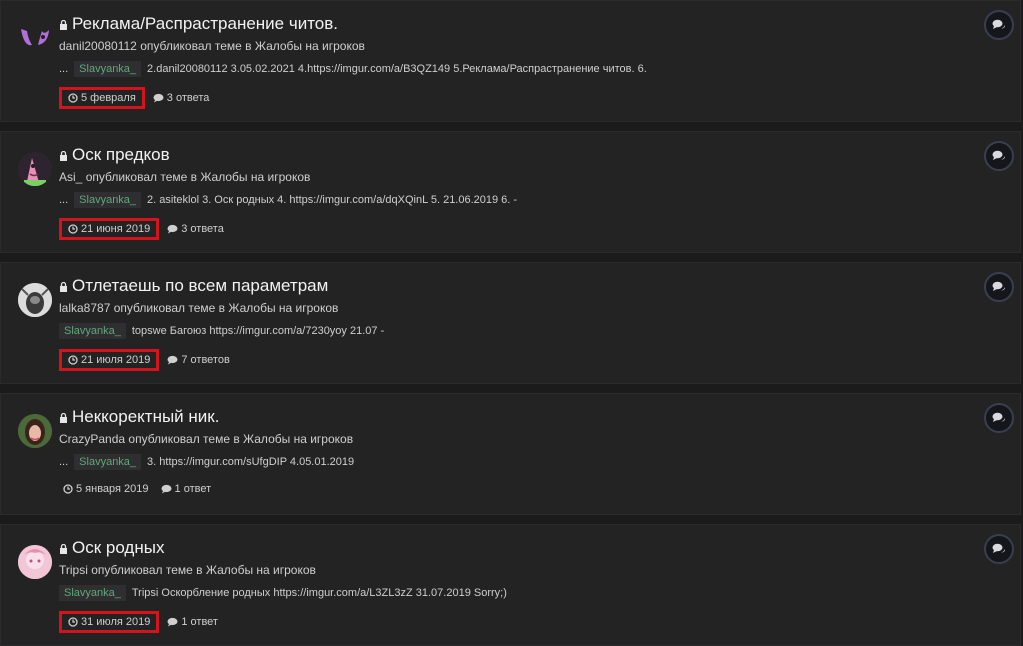 This screenshot has height=646, width=1023. I want to click on topic-date: 21 июля 2019, so click(109, 360).